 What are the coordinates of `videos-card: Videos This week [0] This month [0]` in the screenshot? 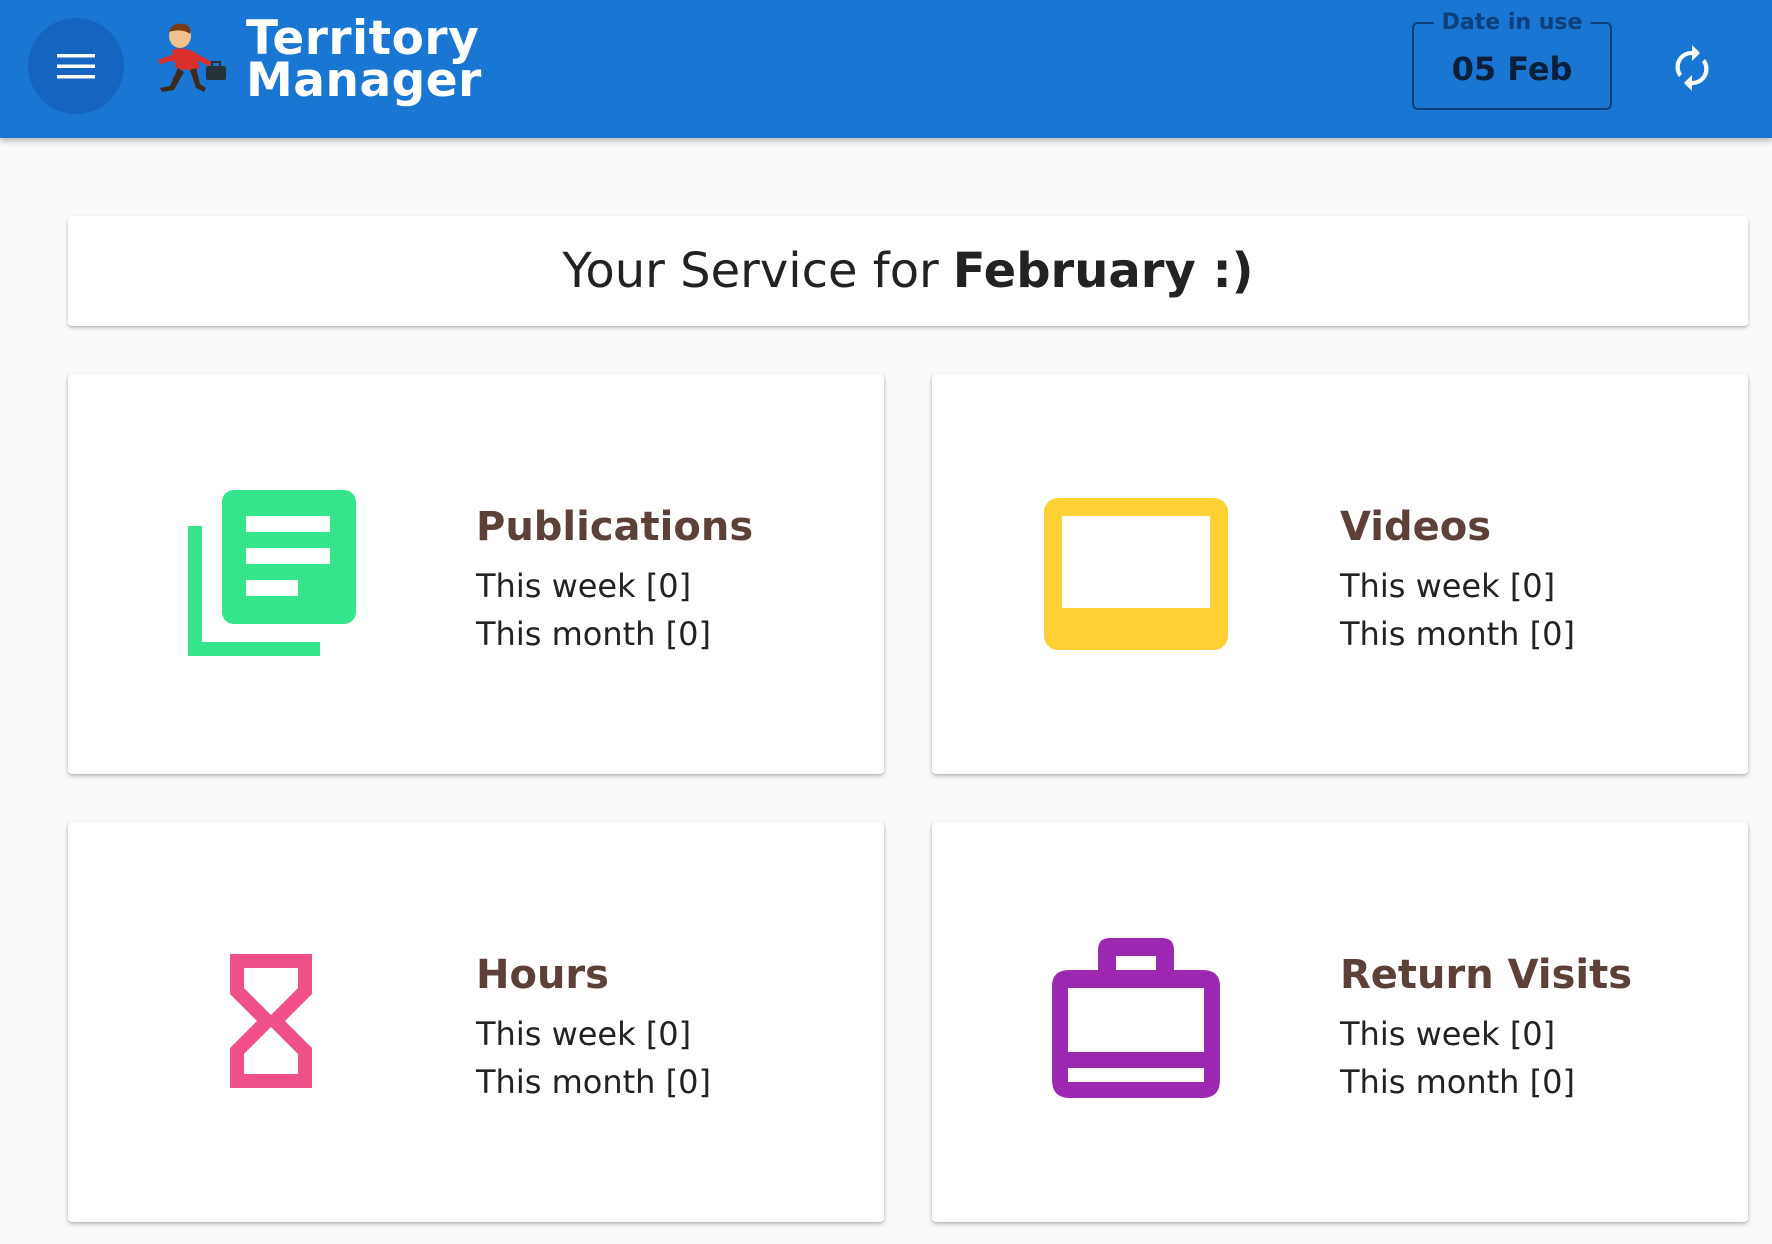 It's located at (1340, 574).